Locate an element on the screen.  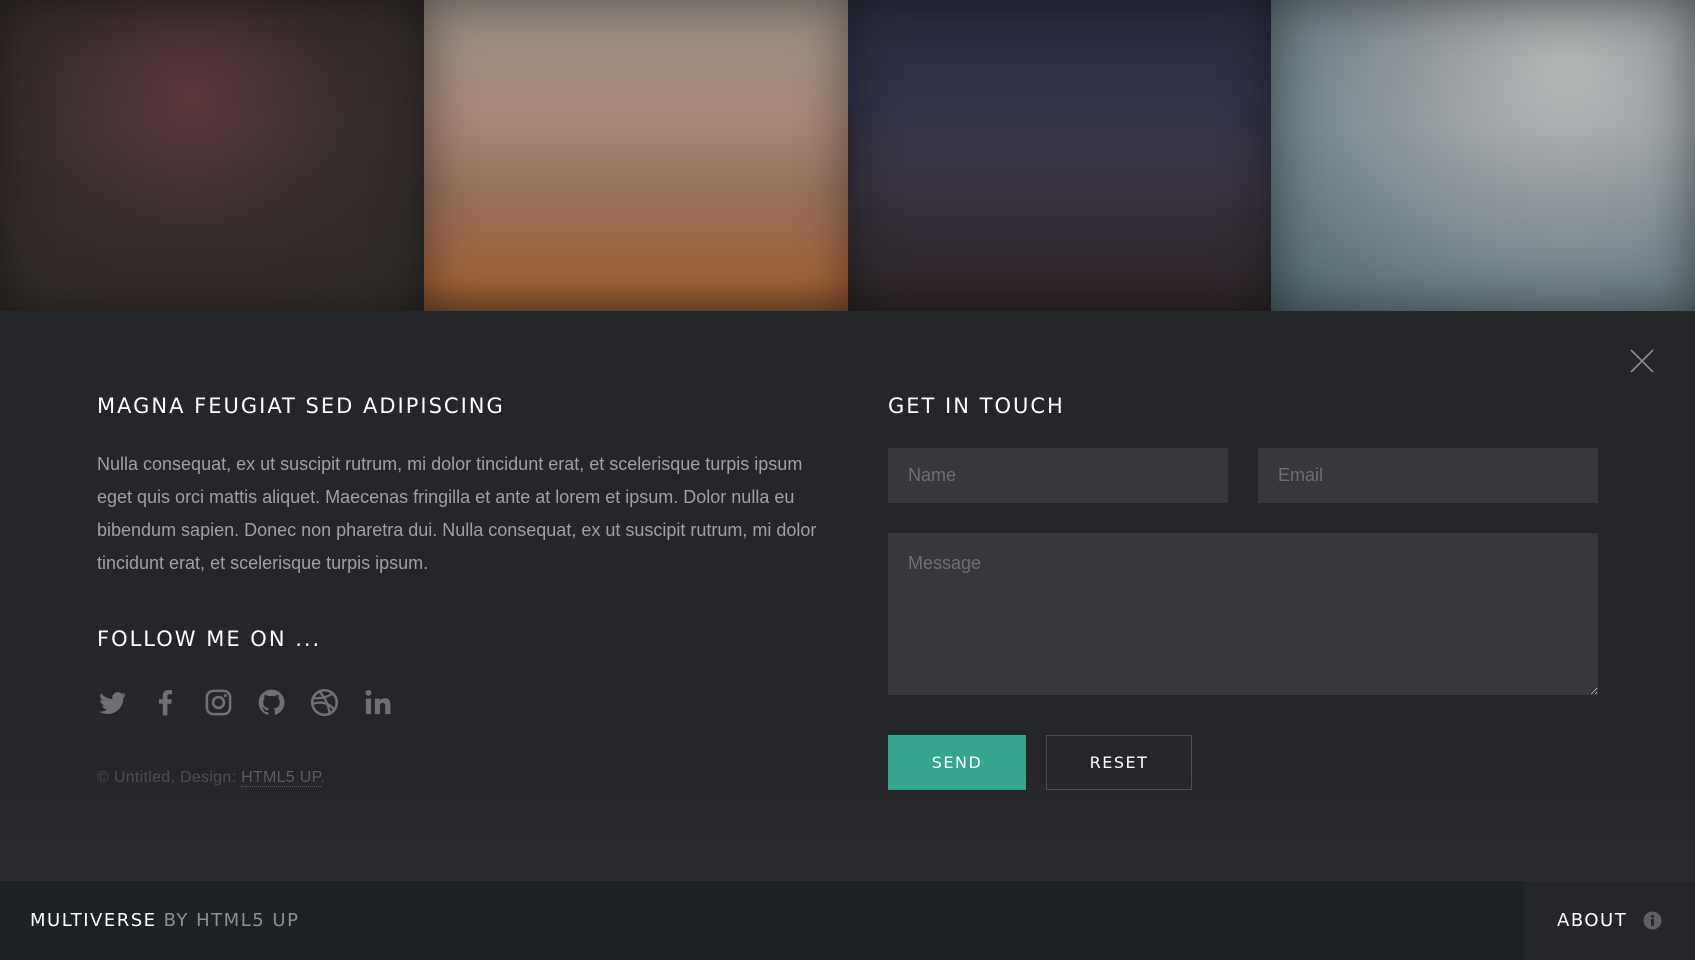
reset-button: RESET is located at coordinates (1119, 762).